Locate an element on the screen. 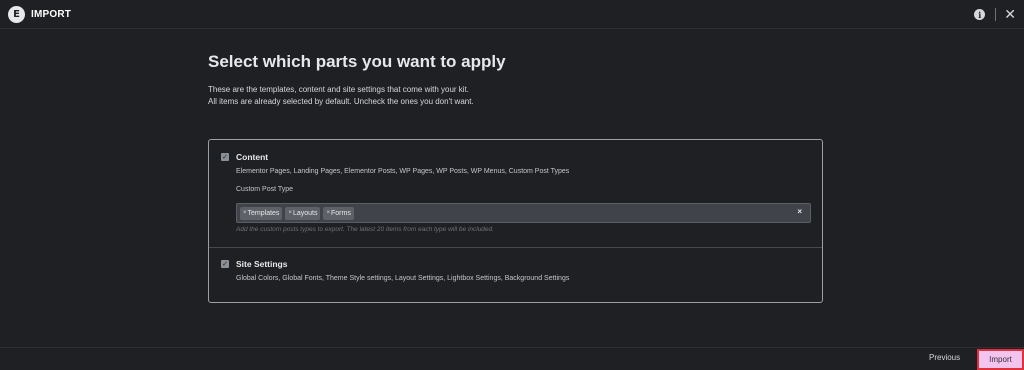 This screenshot has height=370, width=1024. info-icon: i is located at coordinates (980, 14).